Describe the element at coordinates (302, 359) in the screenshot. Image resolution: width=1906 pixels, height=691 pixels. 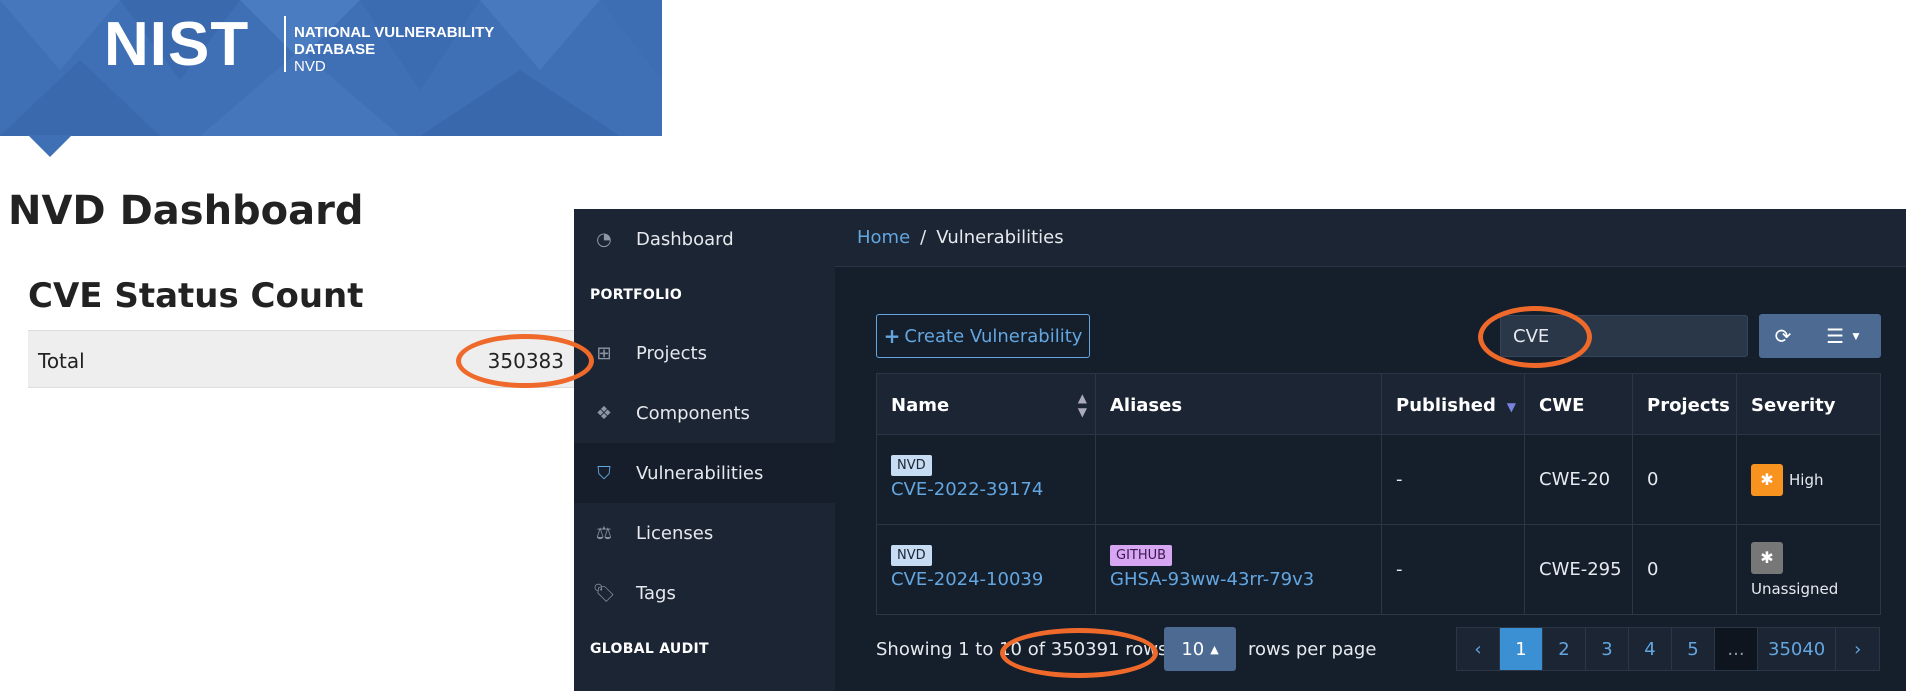
I see `total-row: Total 350383` at that location.